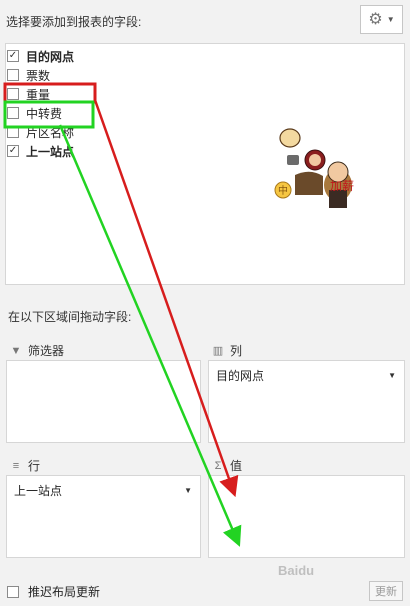  I want to click on row-field-label: 上一站点, so click(38, 490).